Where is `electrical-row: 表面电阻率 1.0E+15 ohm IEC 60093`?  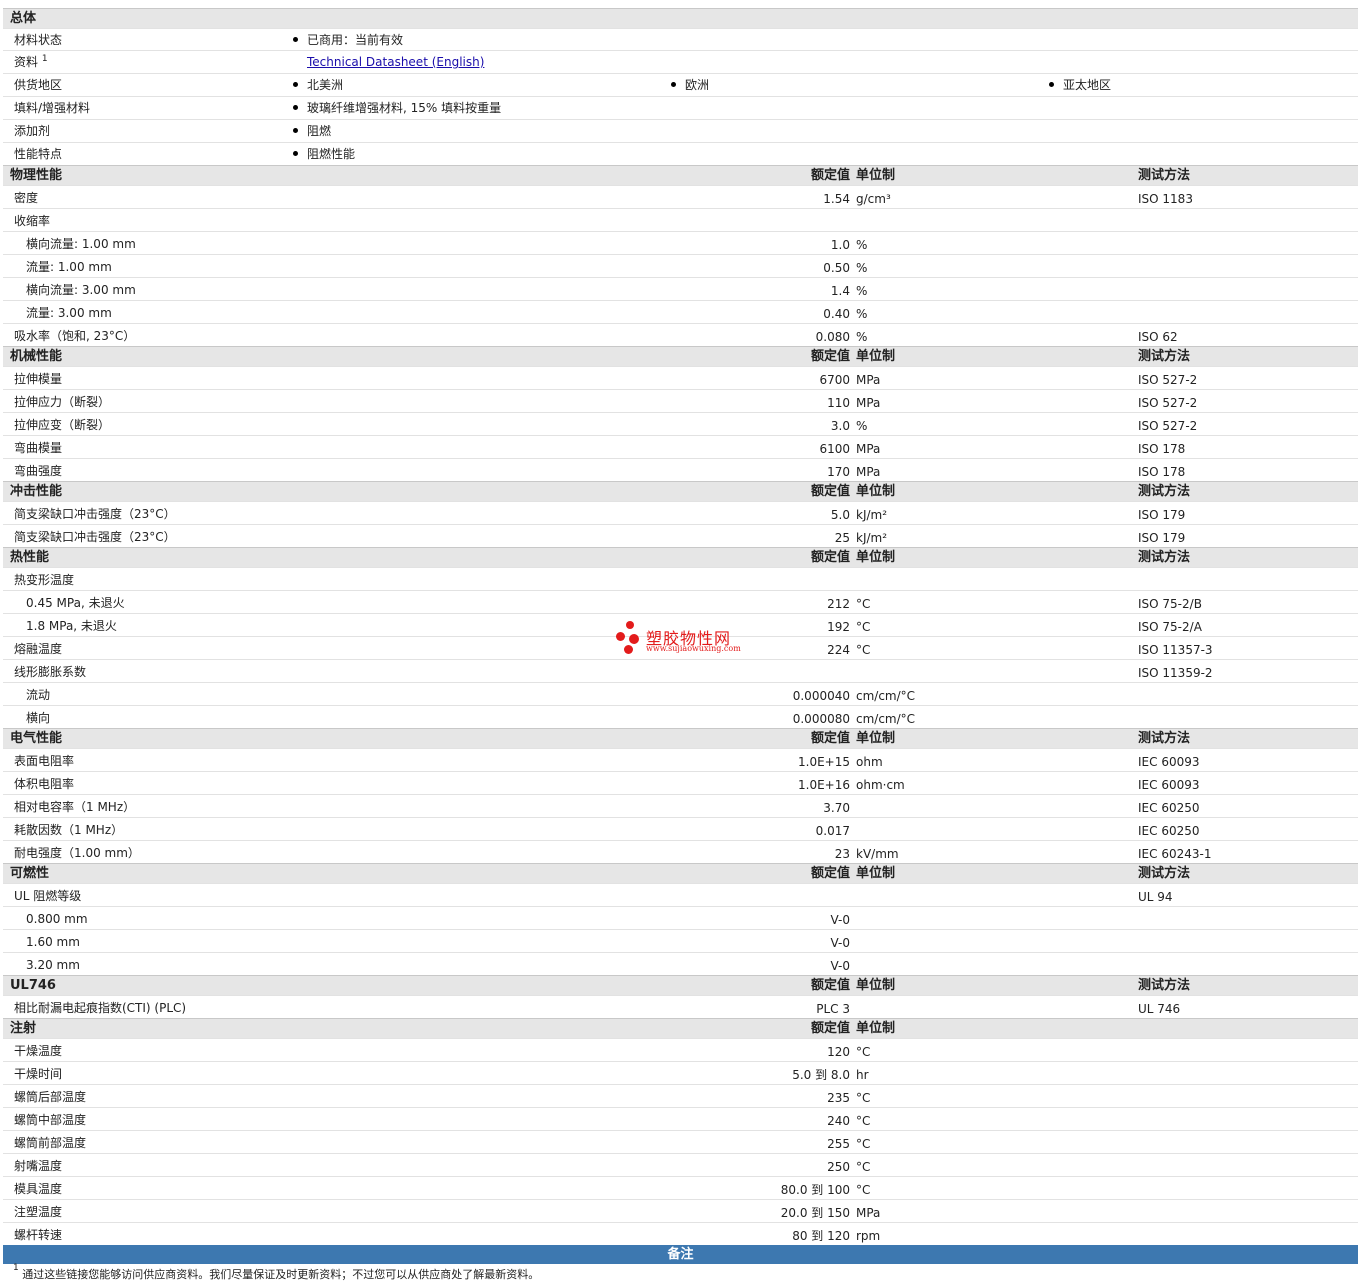 electrical-row: 表面电阻率 1.0E+15 ohm IEC 60093 is located at coordinates (680, 759).